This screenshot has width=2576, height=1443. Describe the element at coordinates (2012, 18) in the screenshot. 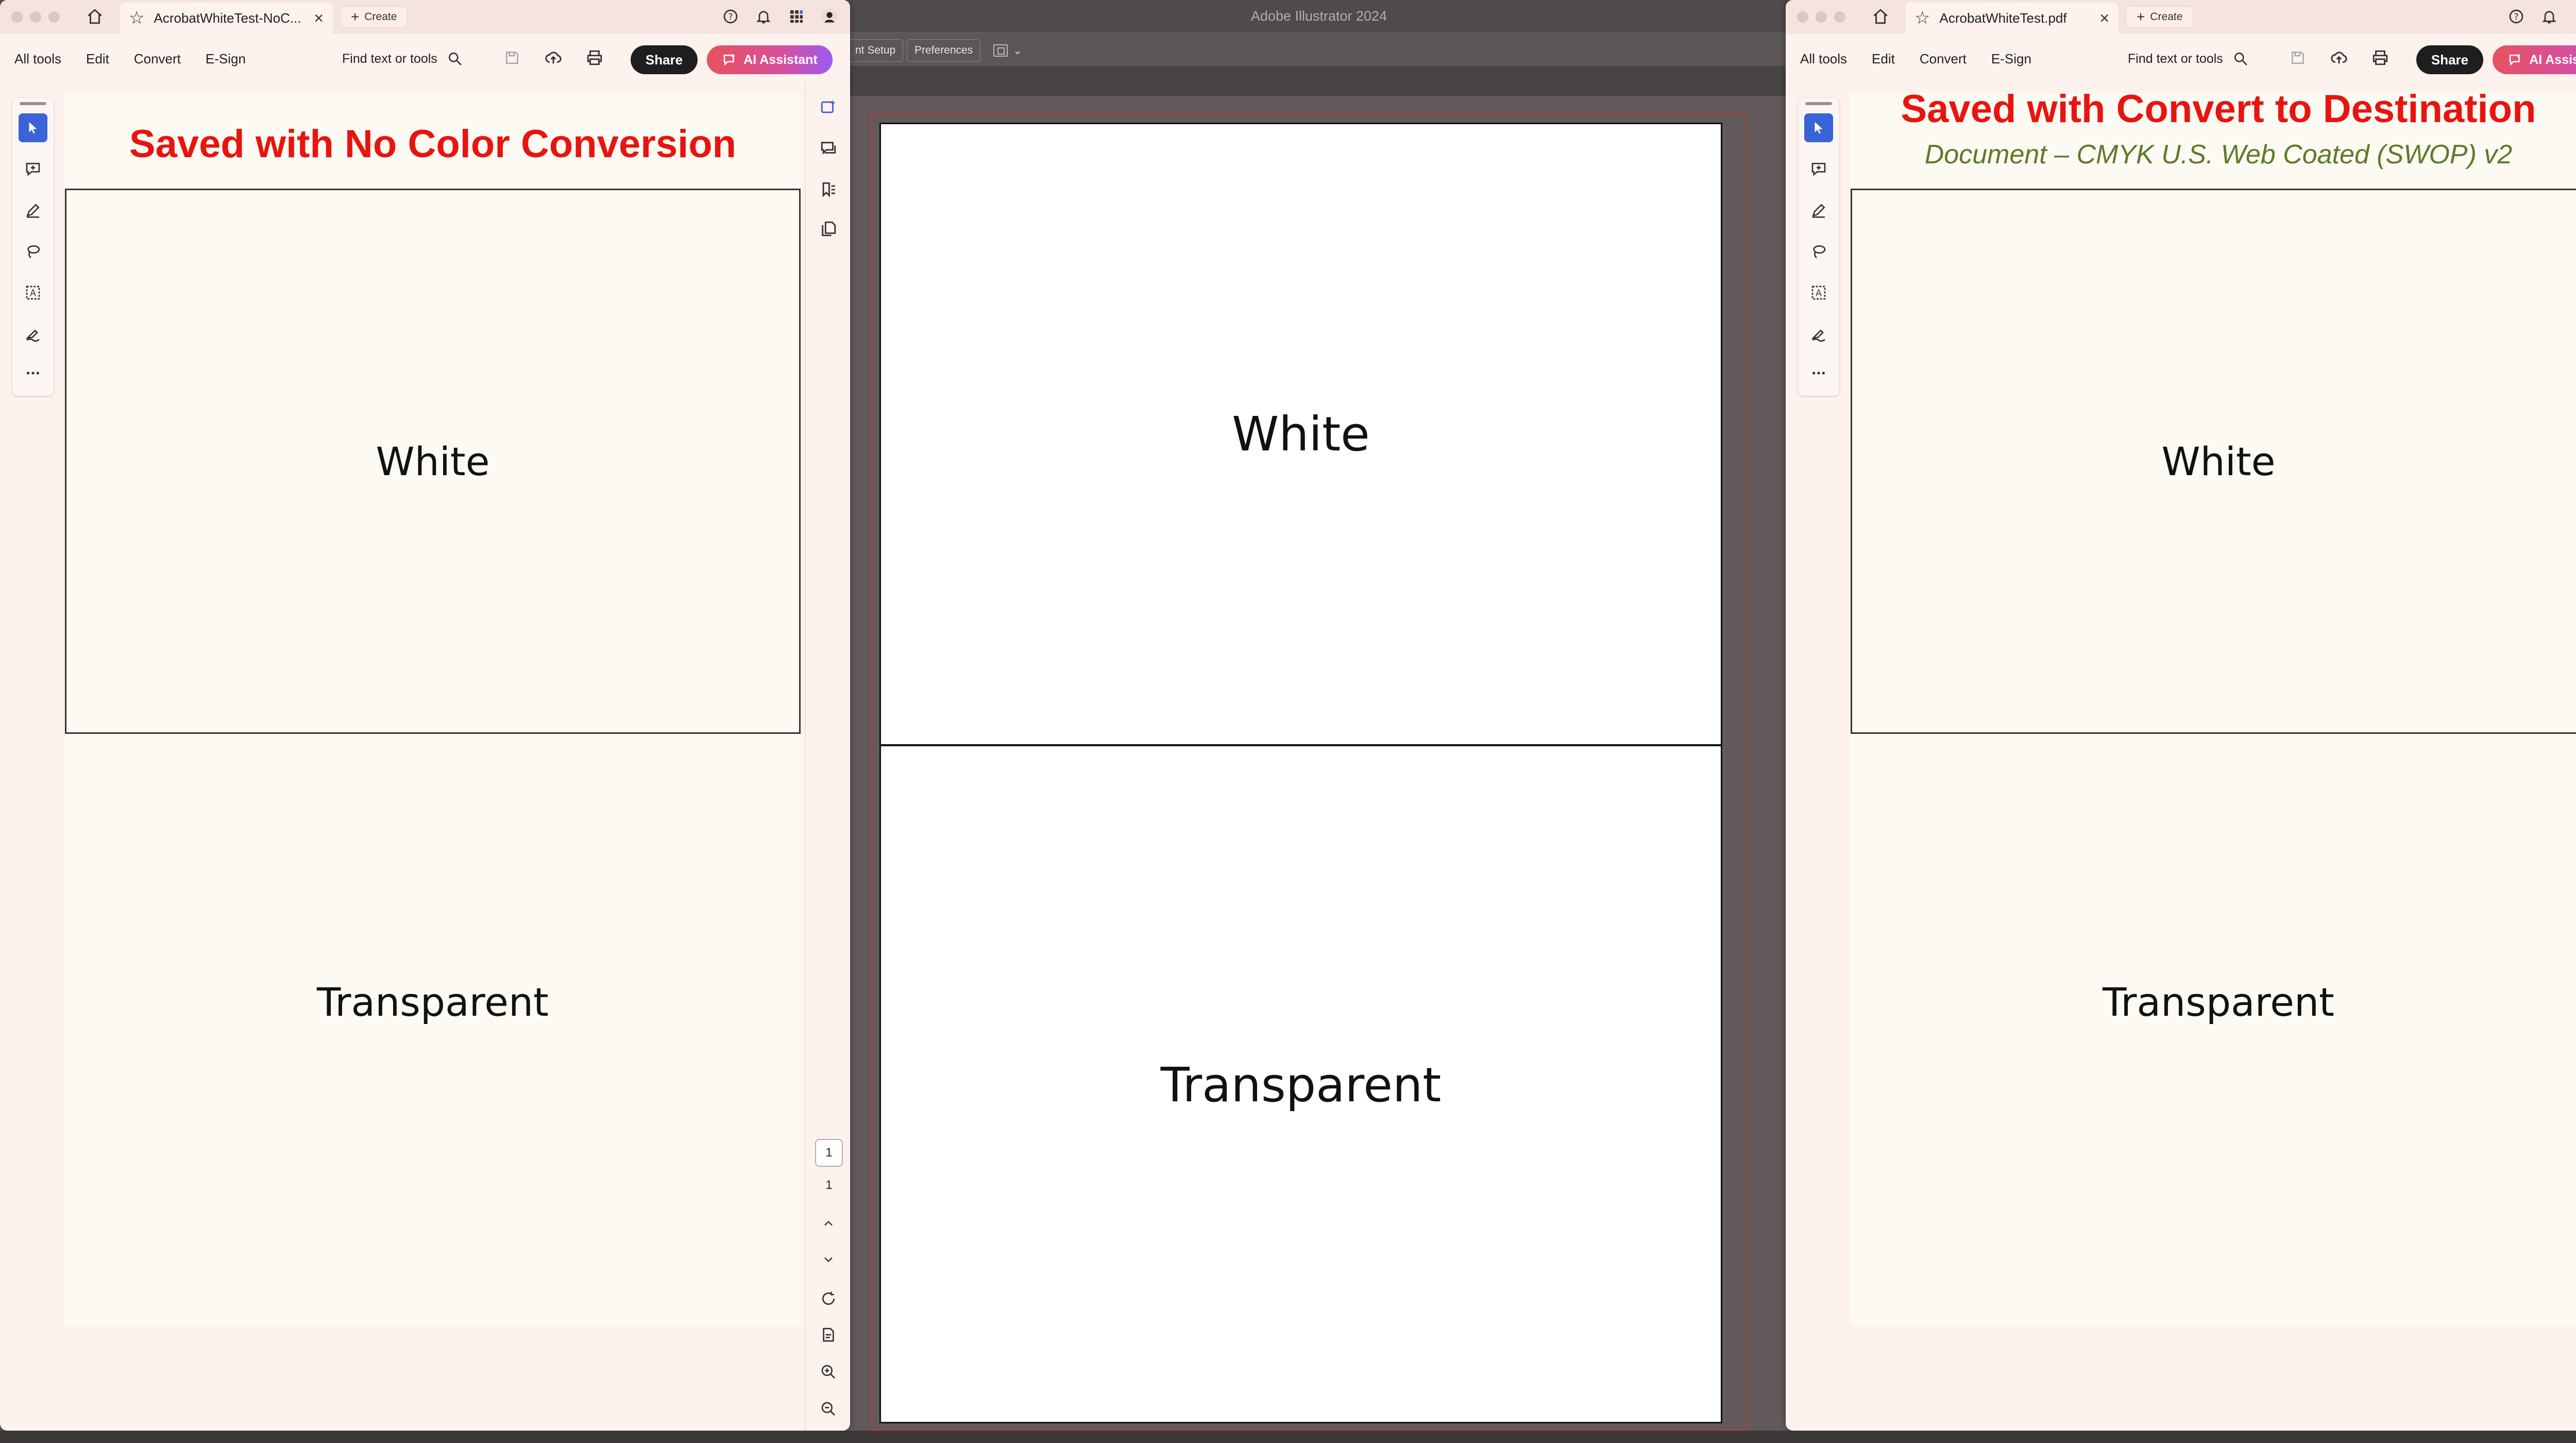

I see `document-tab: ☆ AcrobatWhiteTest.pdf ×` at that location.